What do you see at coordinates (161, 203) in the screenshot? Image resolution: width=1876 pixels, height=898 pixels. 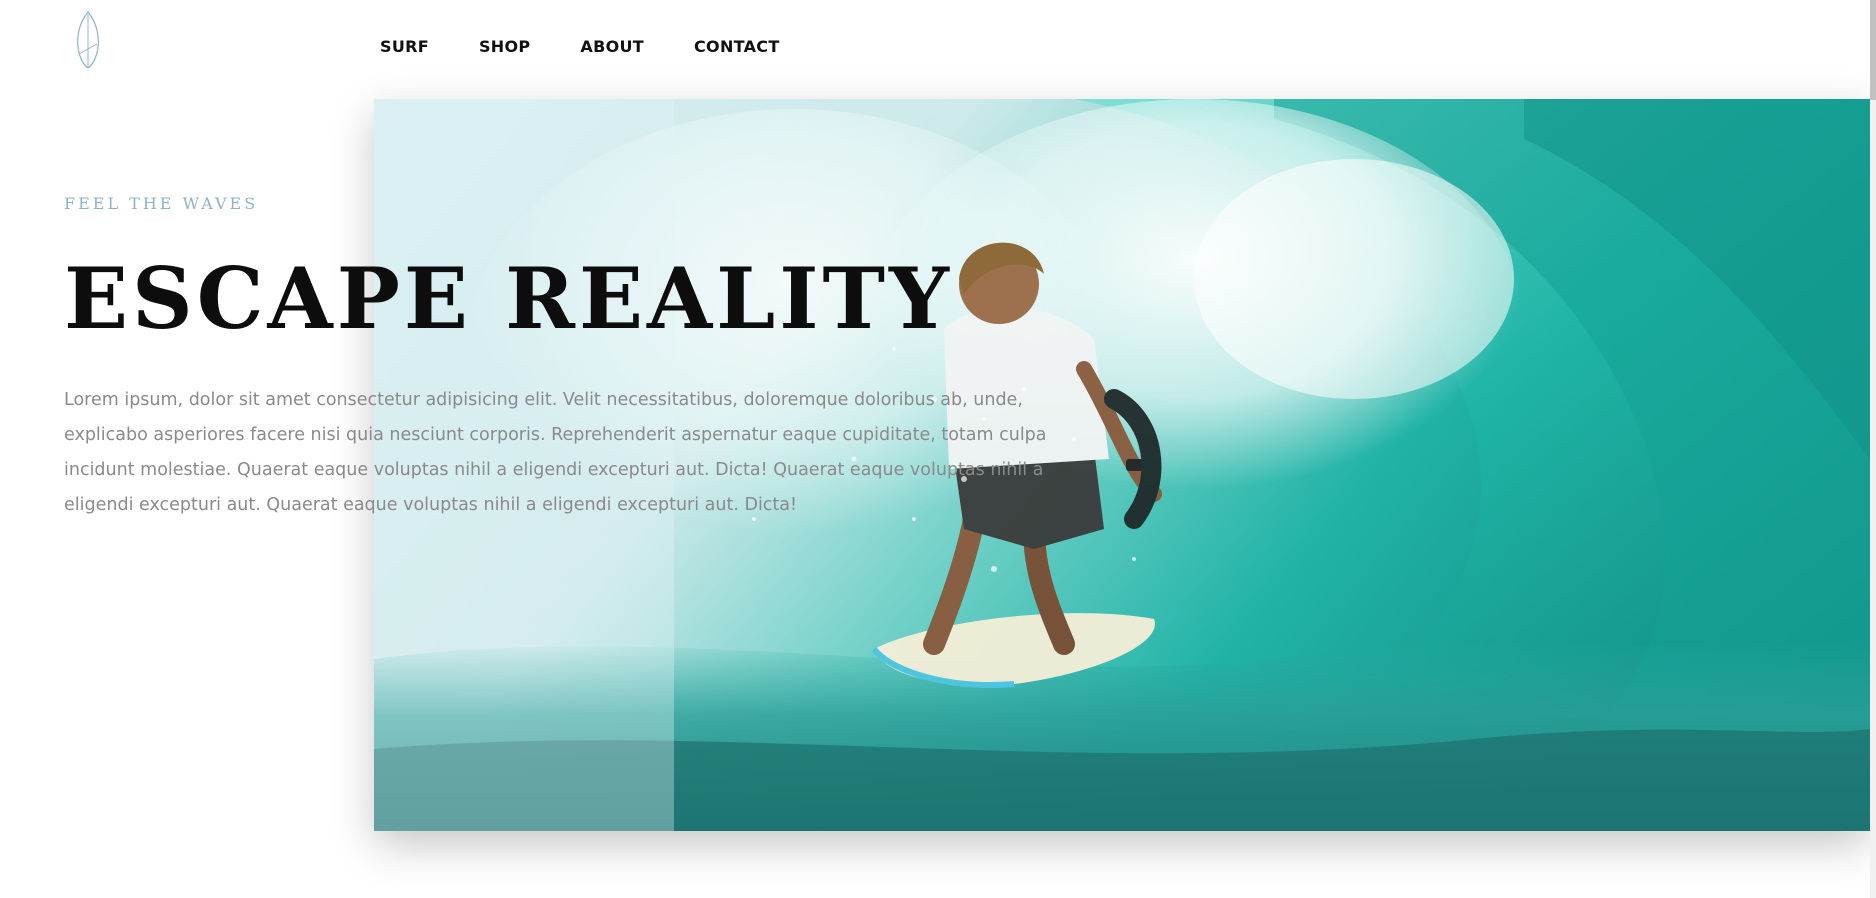 I see `hero-eyebrow: FEEL THE WAVES` at bounding box center [161, 203].